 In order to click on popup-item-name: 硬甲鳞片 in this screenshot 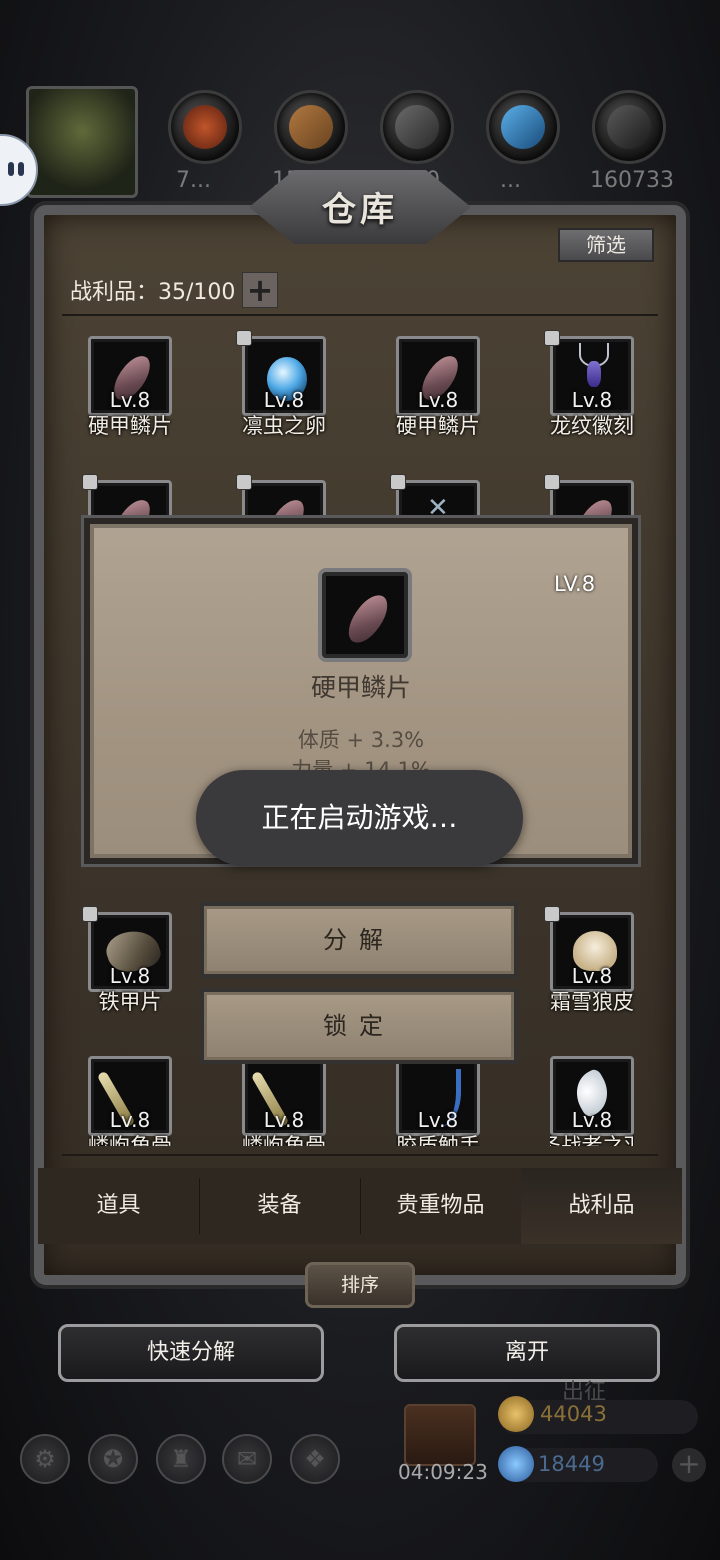, I will do `click(360, 687)`.